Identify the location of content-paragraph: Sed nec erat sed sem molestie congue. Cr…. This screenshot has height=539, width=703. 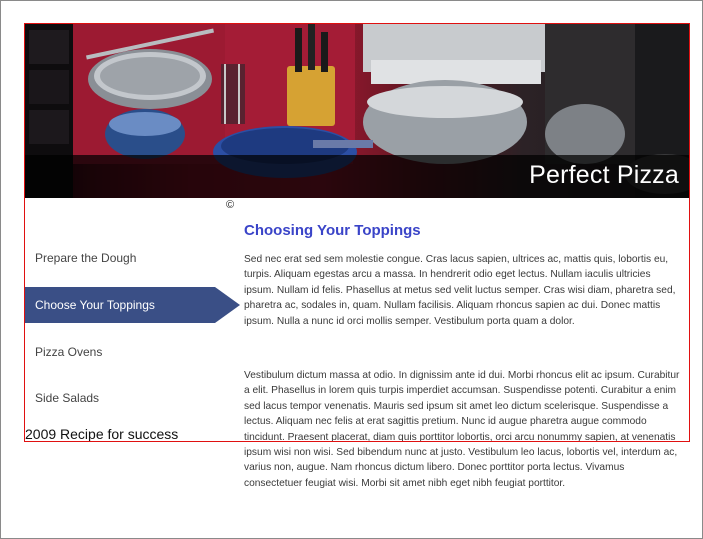
(460, 290).